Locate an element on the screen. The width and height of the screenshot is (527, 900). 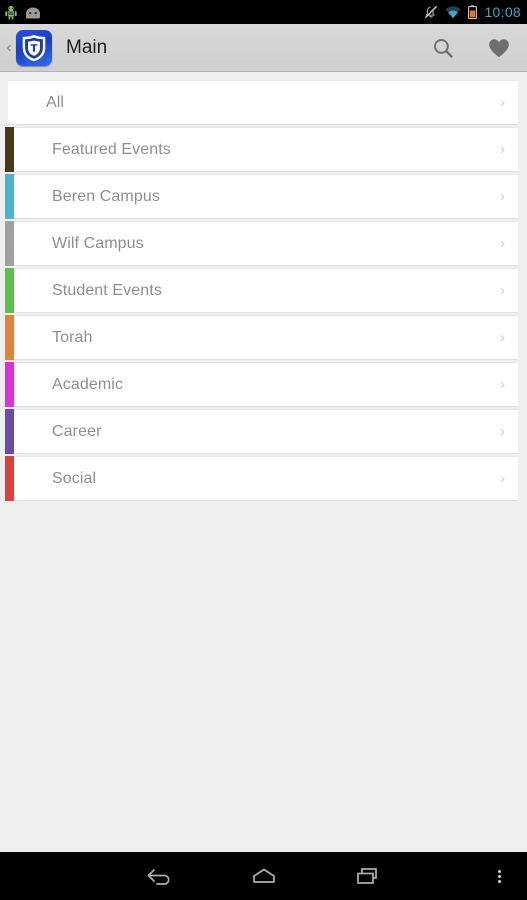
search-icon is located at coordinates (443, 48).